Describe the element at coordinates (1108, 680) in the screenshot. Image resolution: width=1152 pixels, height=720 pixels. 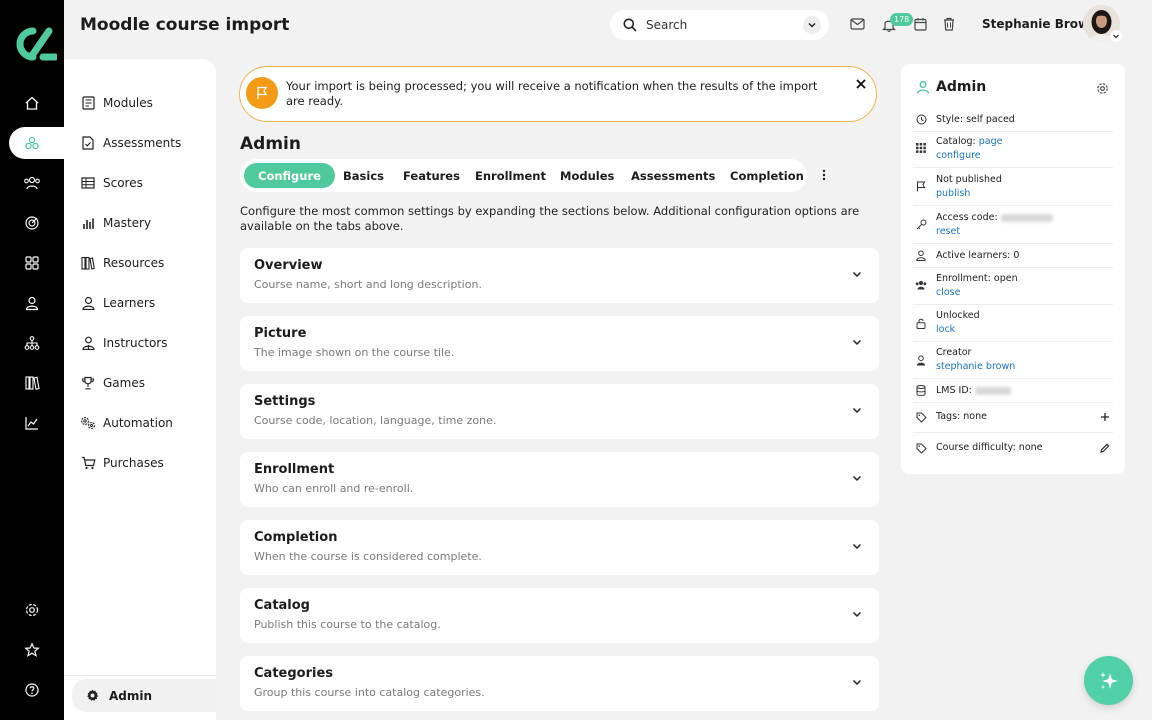
I see `ai-assistant-button` at that location.